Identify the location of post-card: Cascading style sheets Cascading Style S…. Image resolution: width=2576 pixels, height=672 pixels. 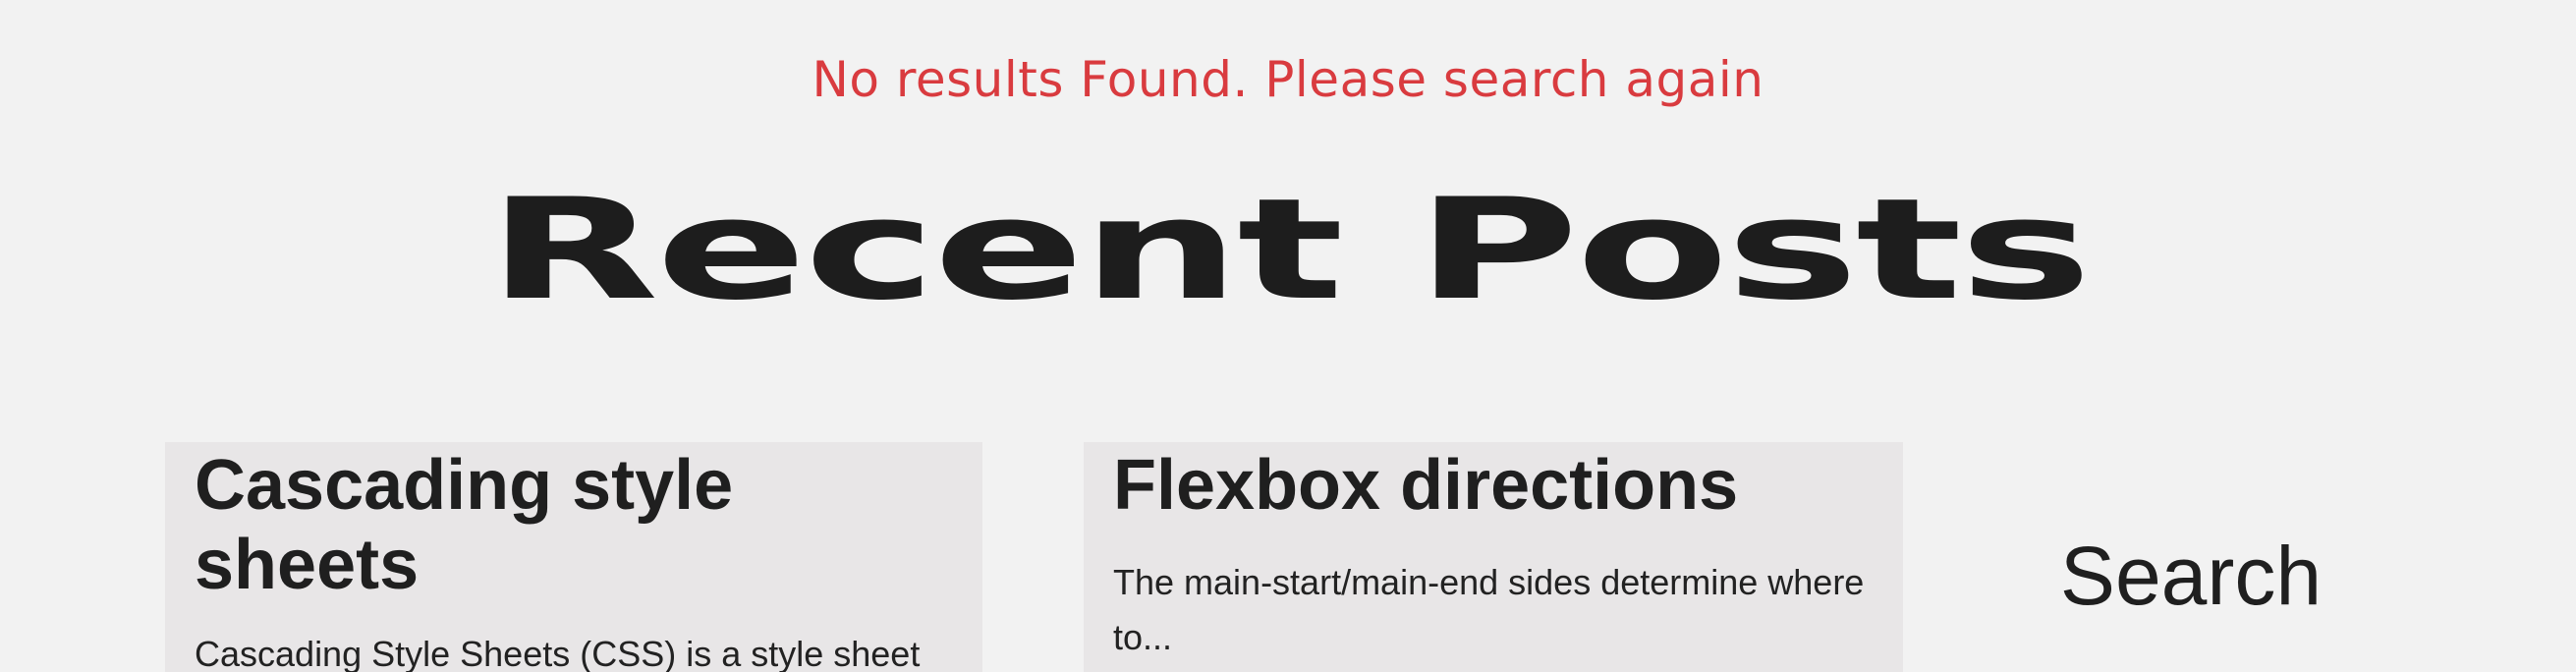
(573, 557).